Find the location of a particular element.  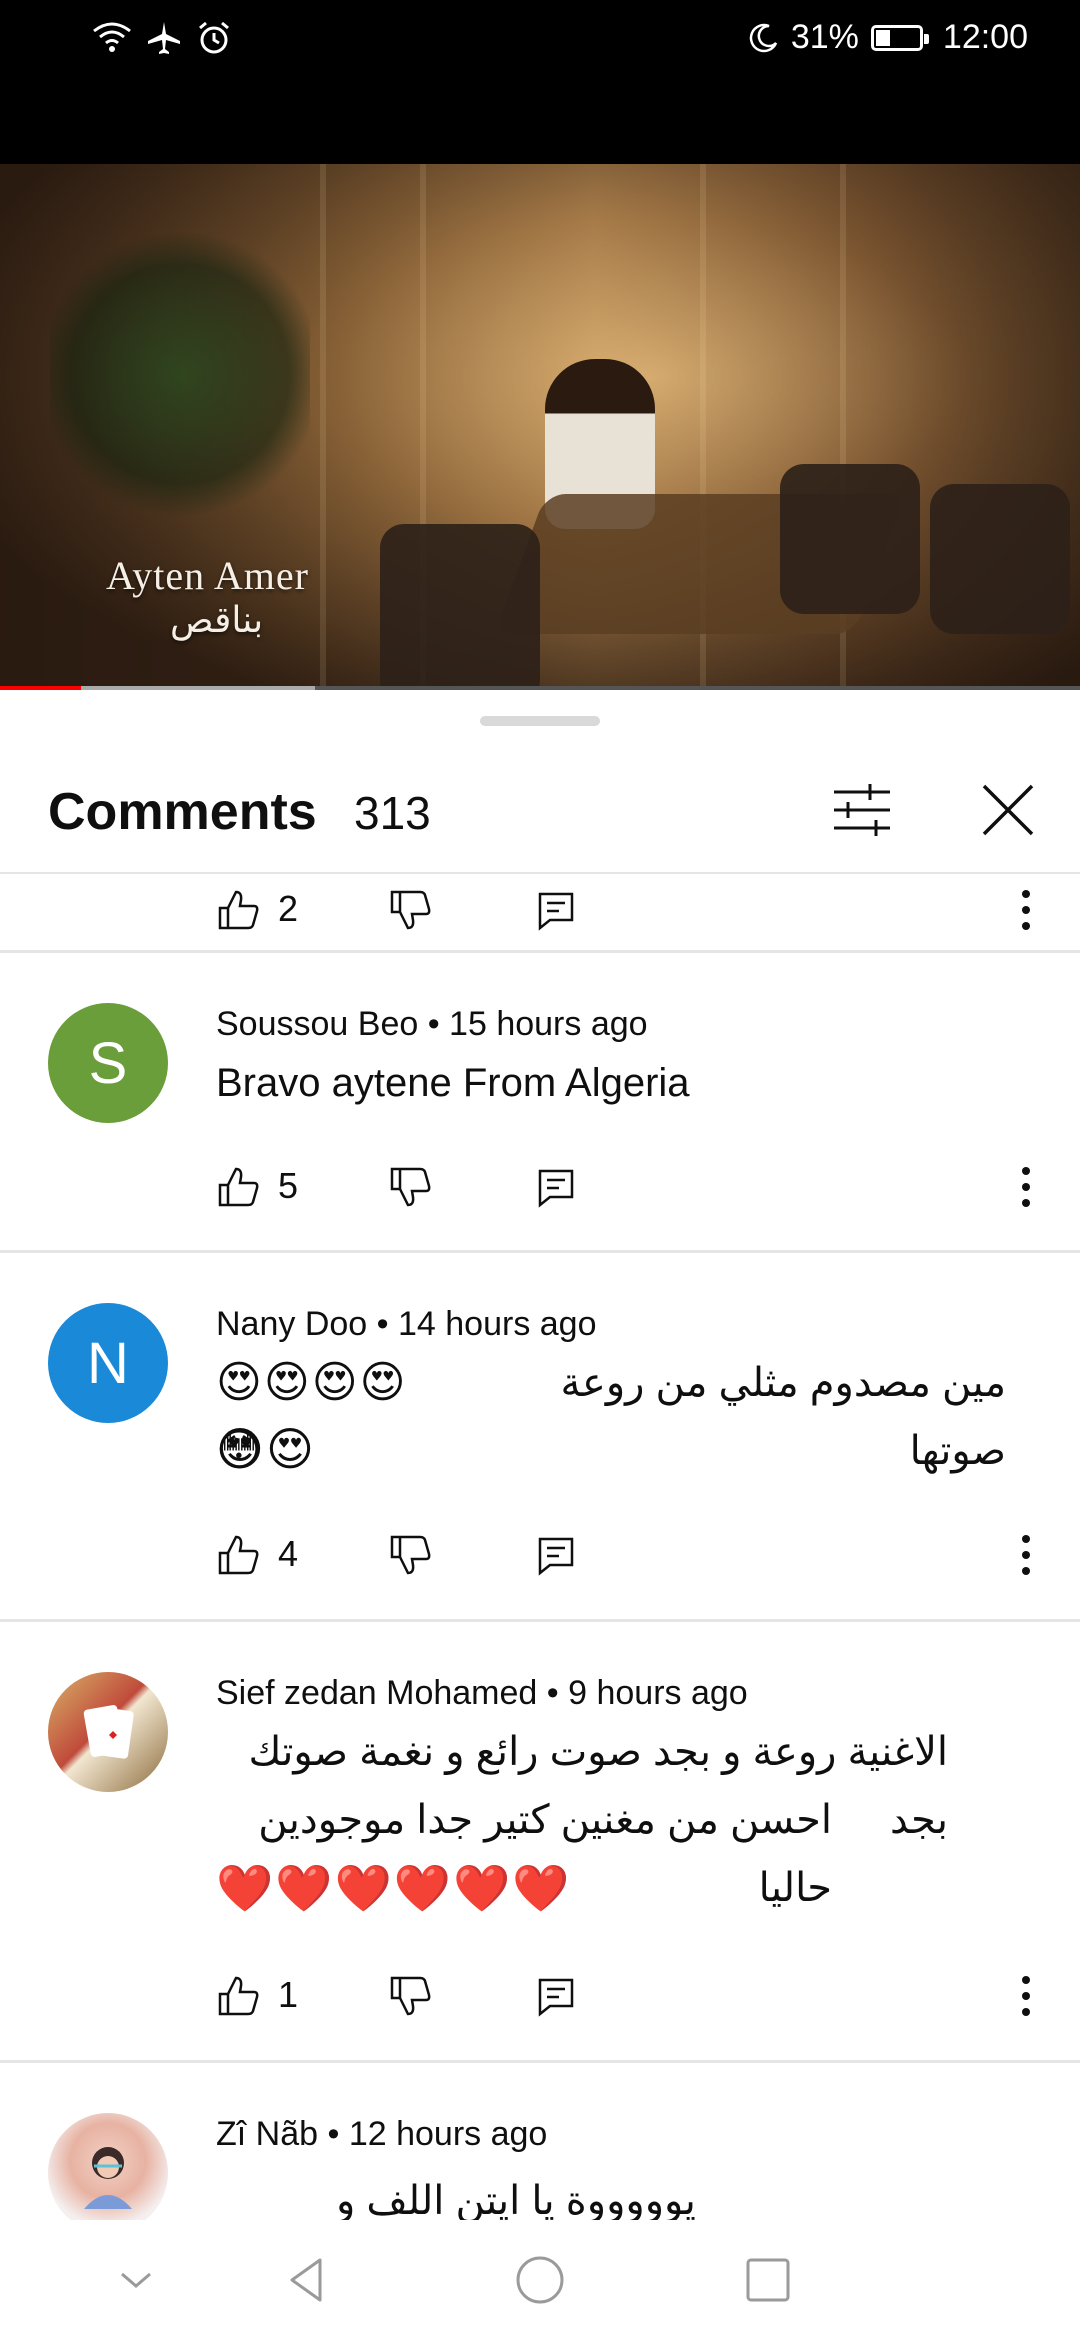

comment-text: يوووووة يا ايتن اللف و يوووووك is located at coordinates (516, 2199).